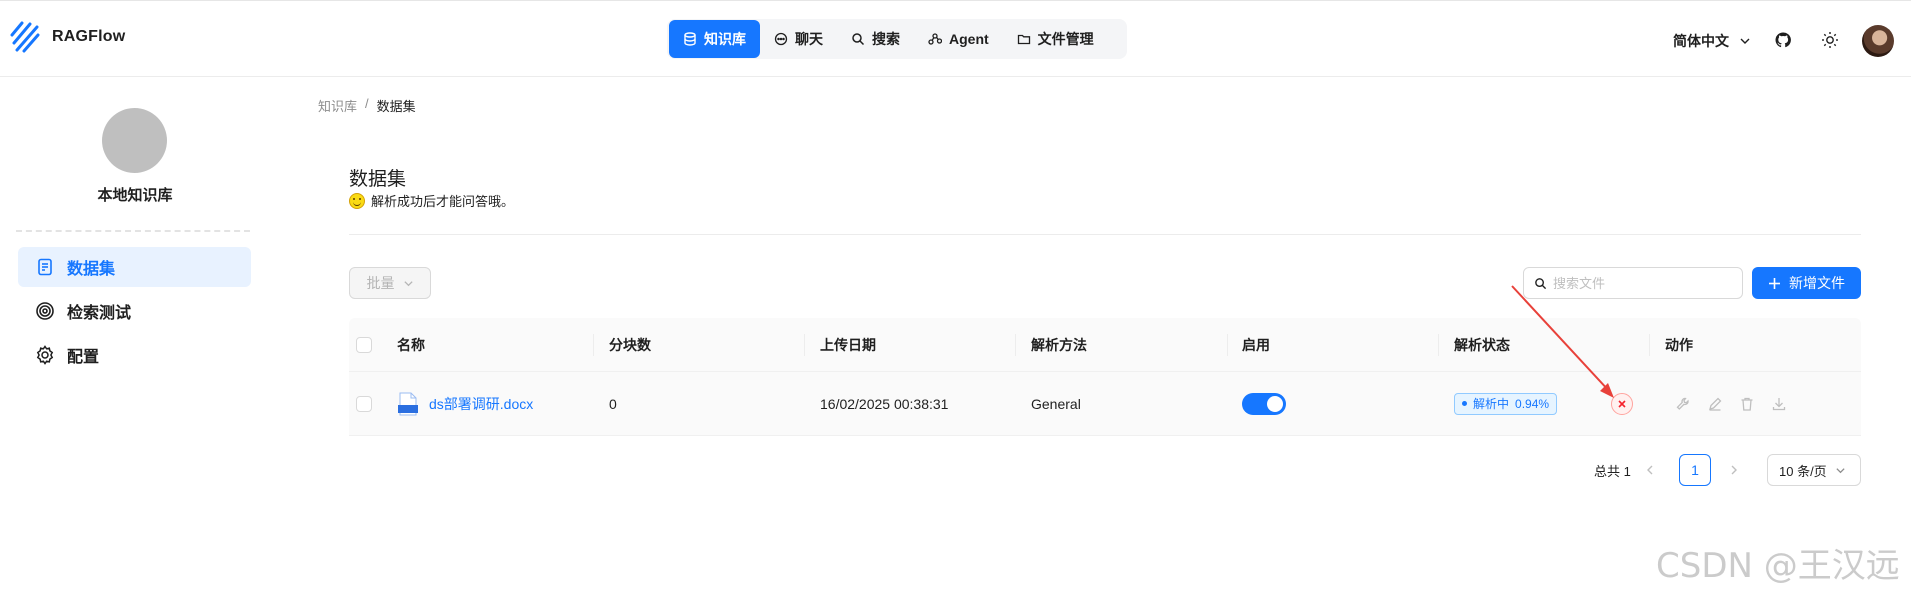  What do you see at coordinates (25, 37) in the screenshot?
I see `ragflow-logo-icon` at bounding box center [25, 37].